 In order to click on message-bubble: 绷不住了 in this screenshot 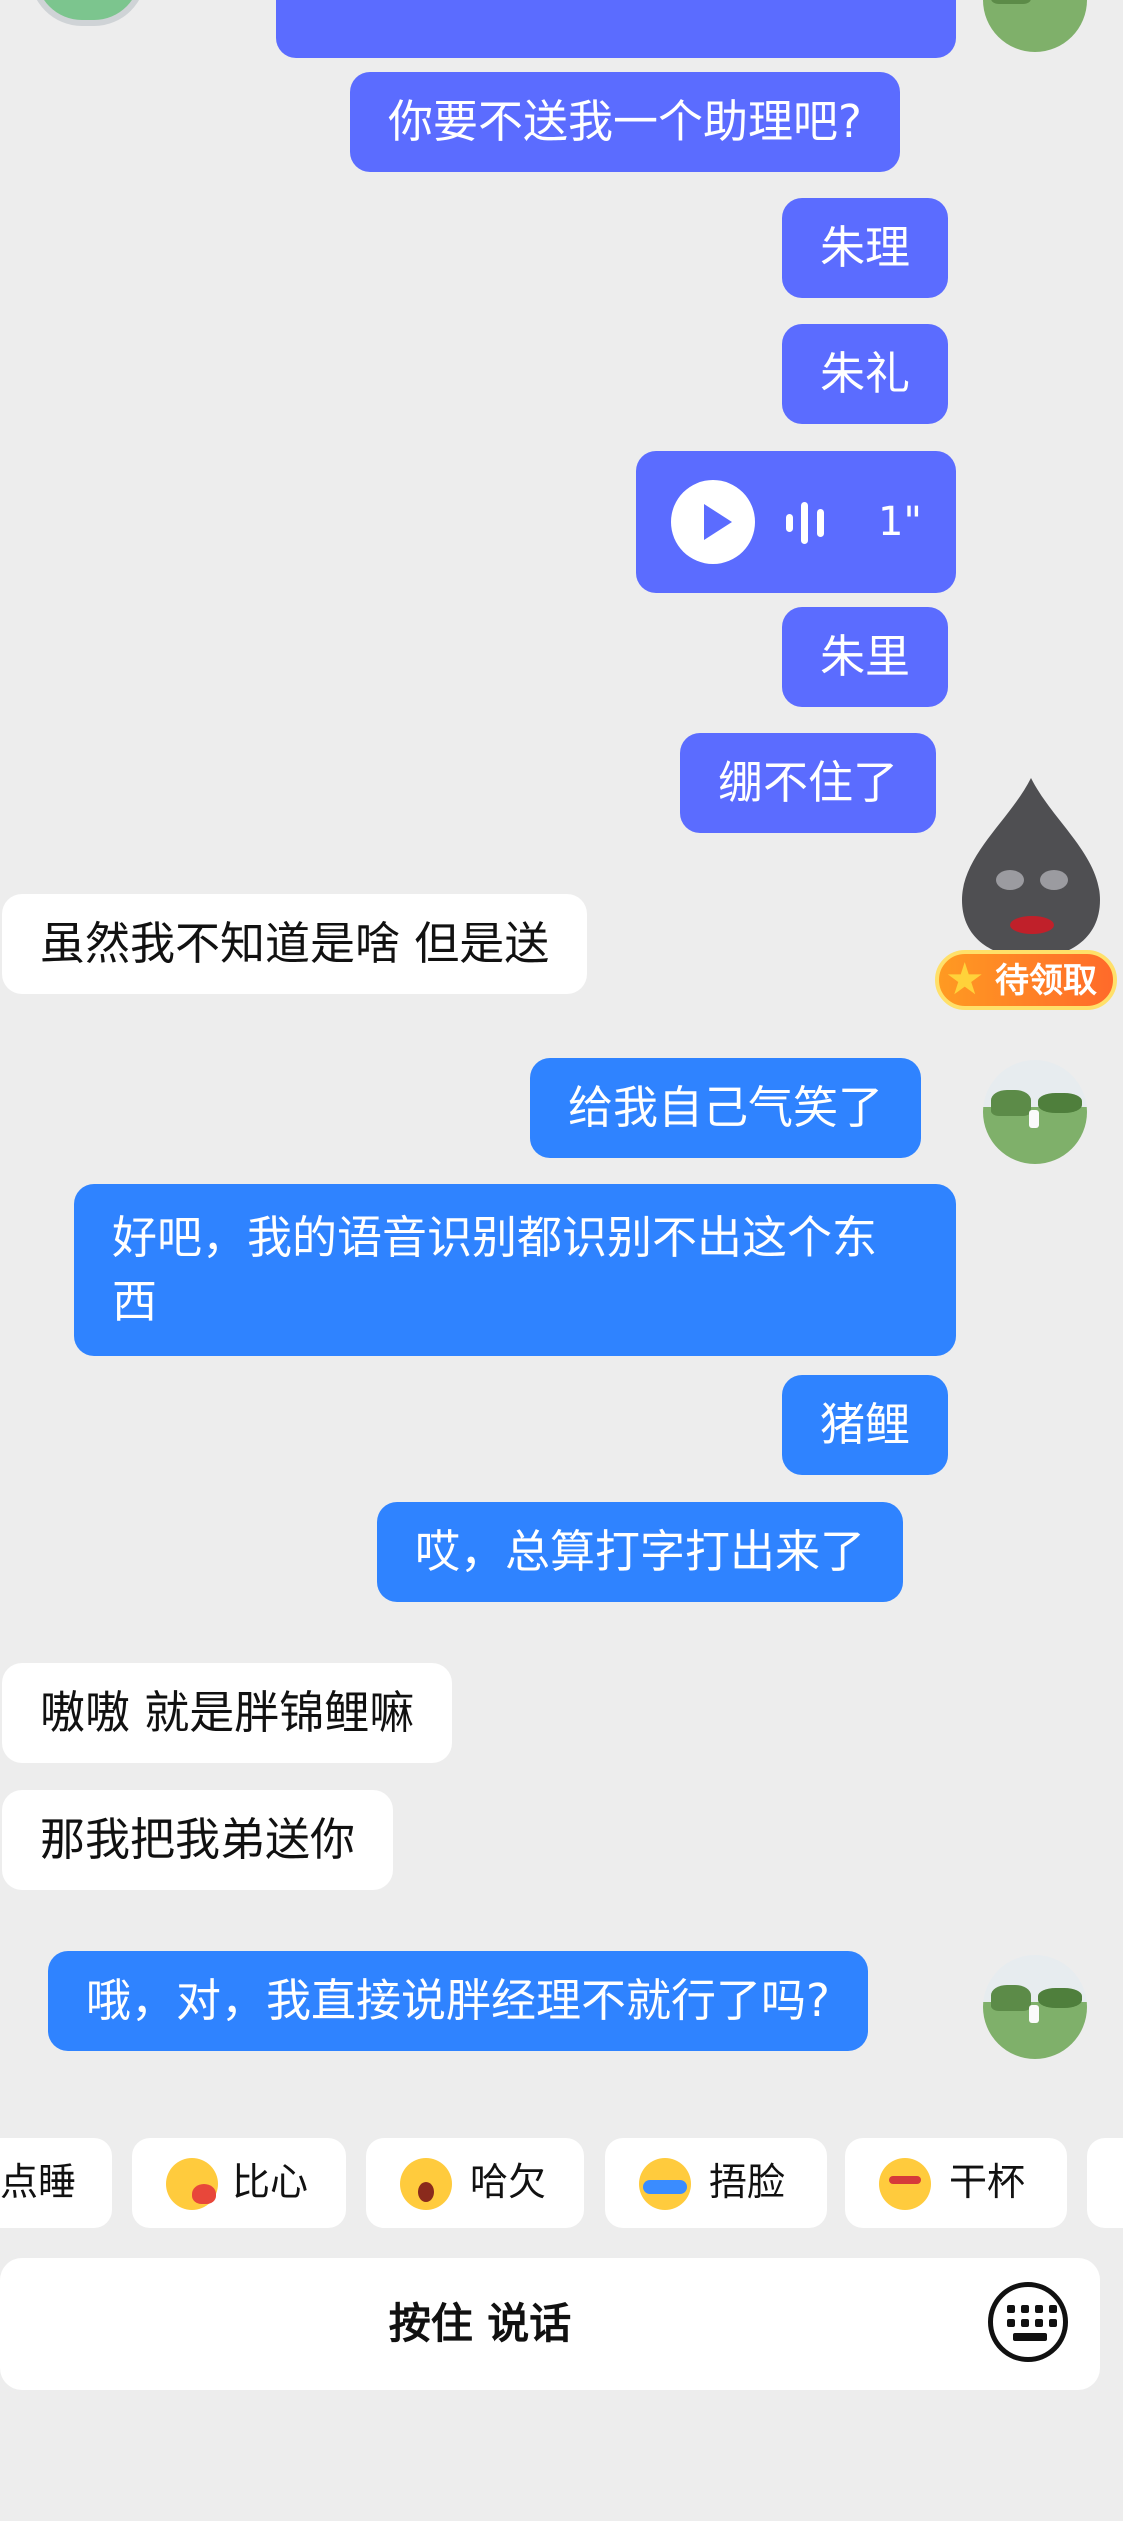, I will do `click(808, 783)`.